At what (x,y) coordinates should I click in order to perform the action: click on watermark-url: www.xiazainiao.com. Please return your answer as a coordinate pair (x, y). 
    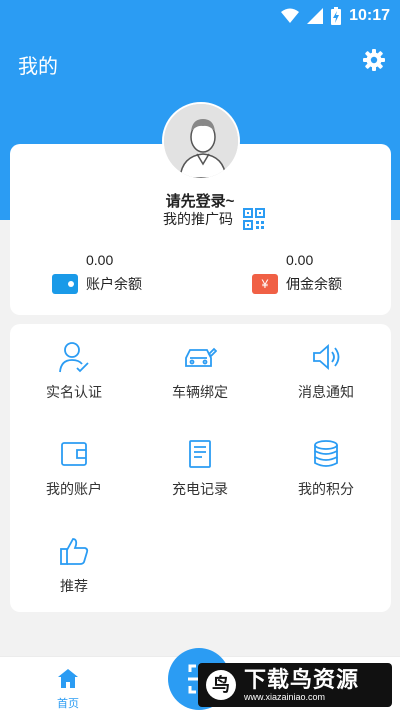
    Looking at the image, I should click on (285, 696).